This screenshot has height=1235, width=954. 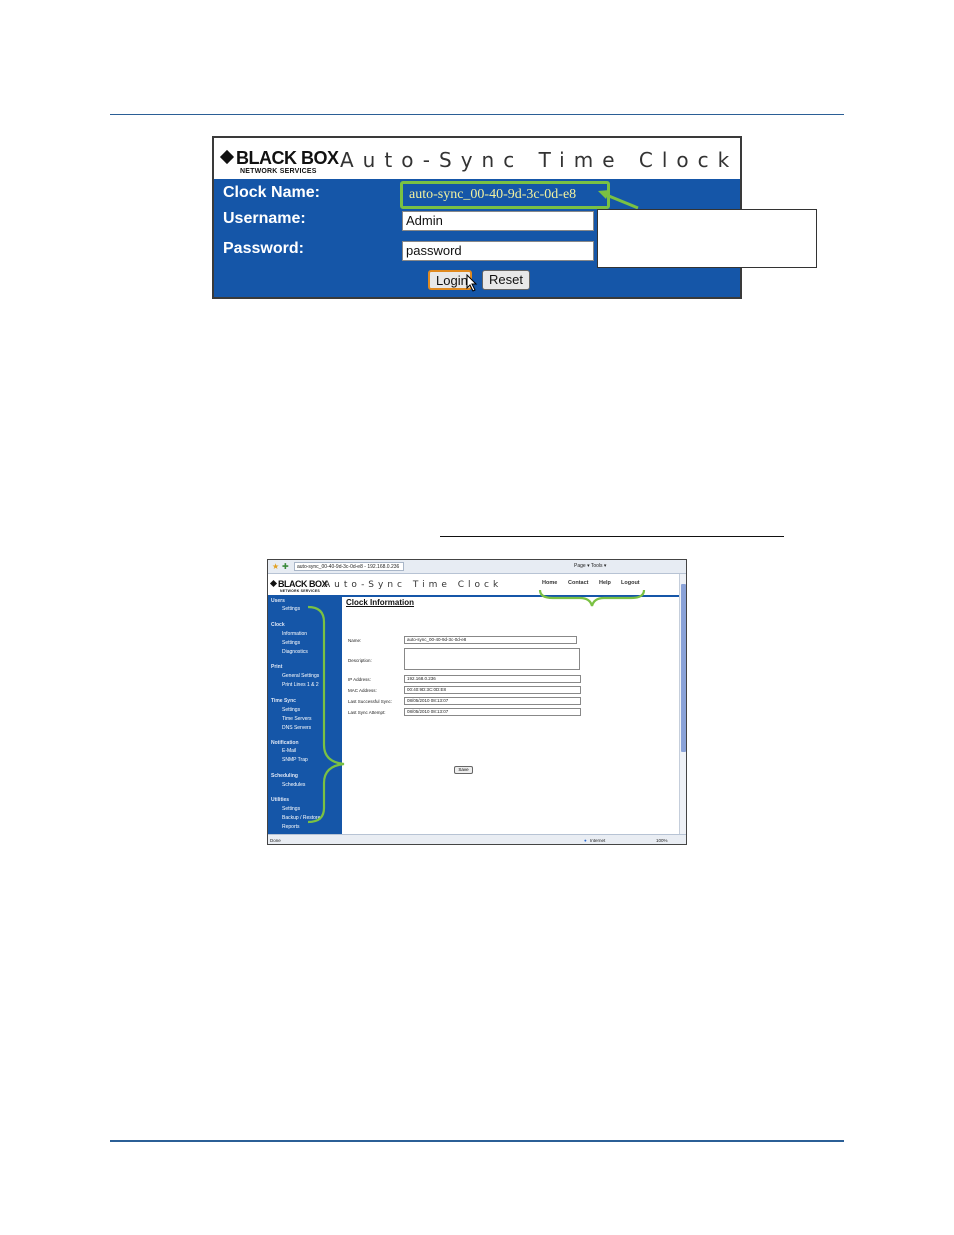 I want to click on app-title: Auto-Sync Time Clock, so click(x=539, y=160).